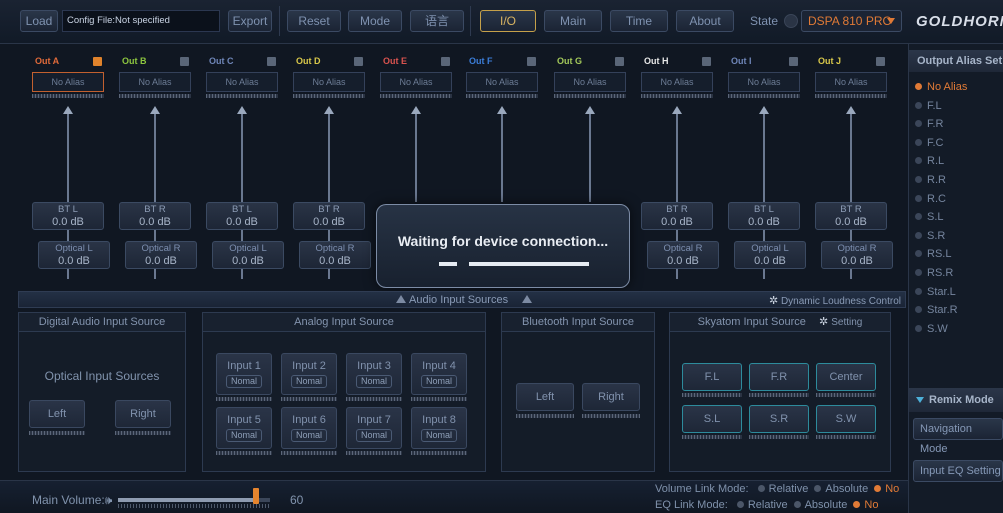 This screenshot has width=1003, height=513. What do you see at coordinates (958, 471) in the screenshot?
I see `input-eq-setting-button: Input EQ Setting` at bounding box center [958, 471].